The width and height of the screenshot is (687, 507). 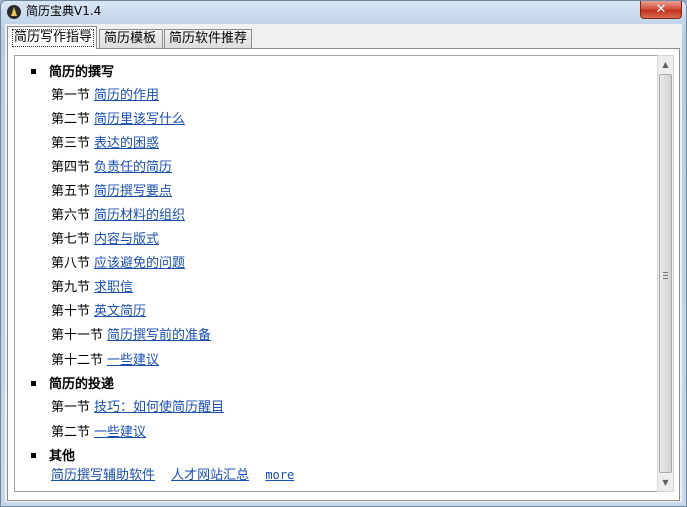 I want to click on chapter-link: 求职信, so click(x=113, y=287).